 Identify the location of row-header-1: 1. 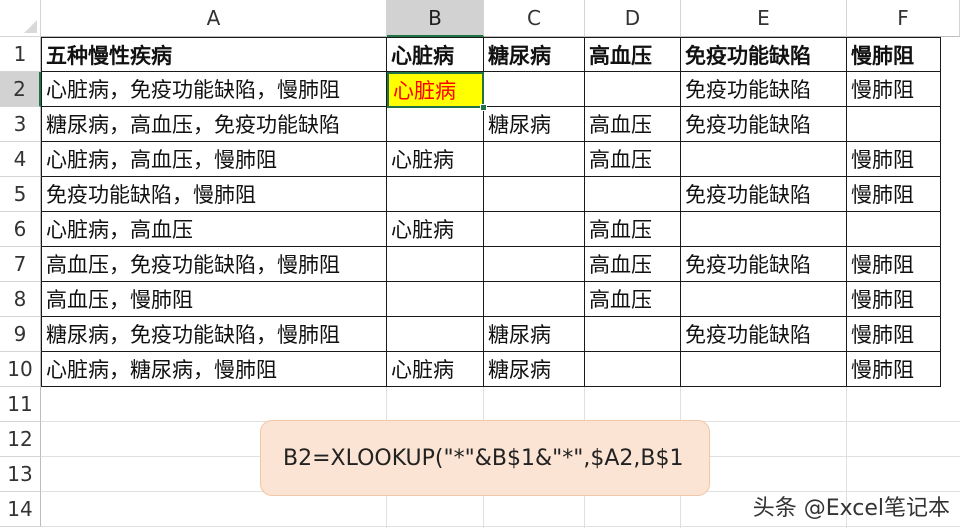
(20, 54).